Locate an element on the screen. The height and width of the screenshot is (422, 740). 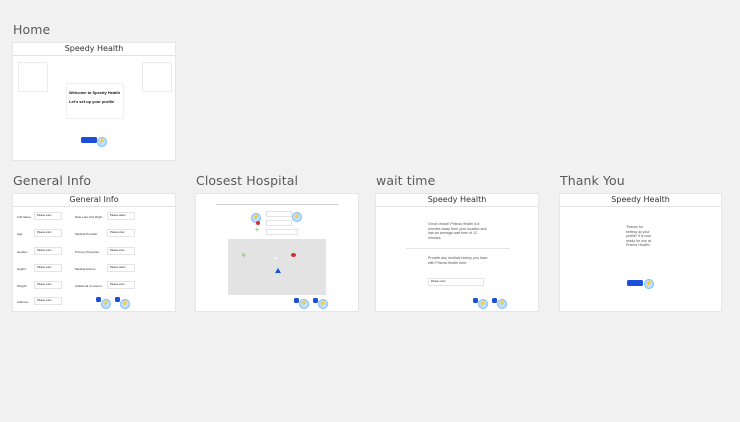
additional-concerns-field: Please enter is located at coordinates (121, 285).